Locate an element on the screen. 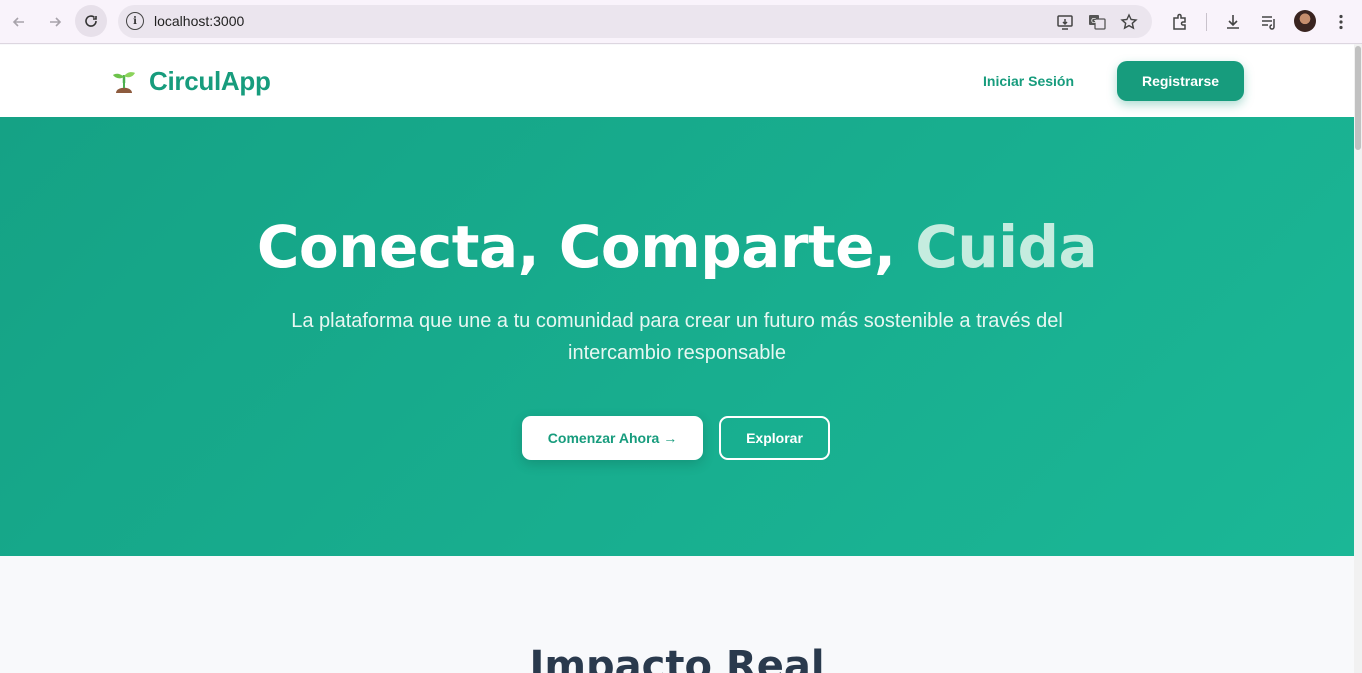 The height and width of the screenshot is (673, 1362). register-button: Registrarse is located at coordinates (1180, 81).